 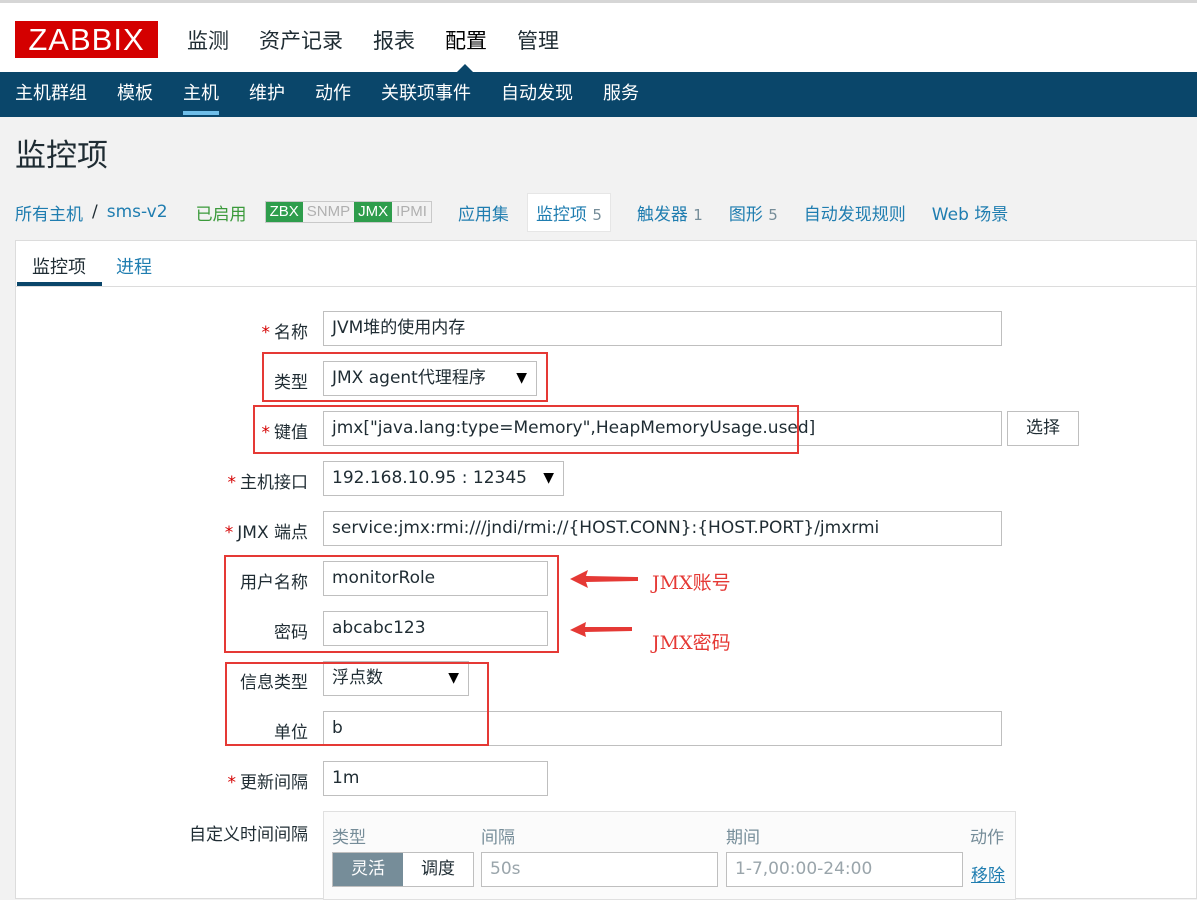 What do you see at coordinates (743, 838) in the screenshot?
I see `col-period-header: 期间` at bounding box center [743, 838].